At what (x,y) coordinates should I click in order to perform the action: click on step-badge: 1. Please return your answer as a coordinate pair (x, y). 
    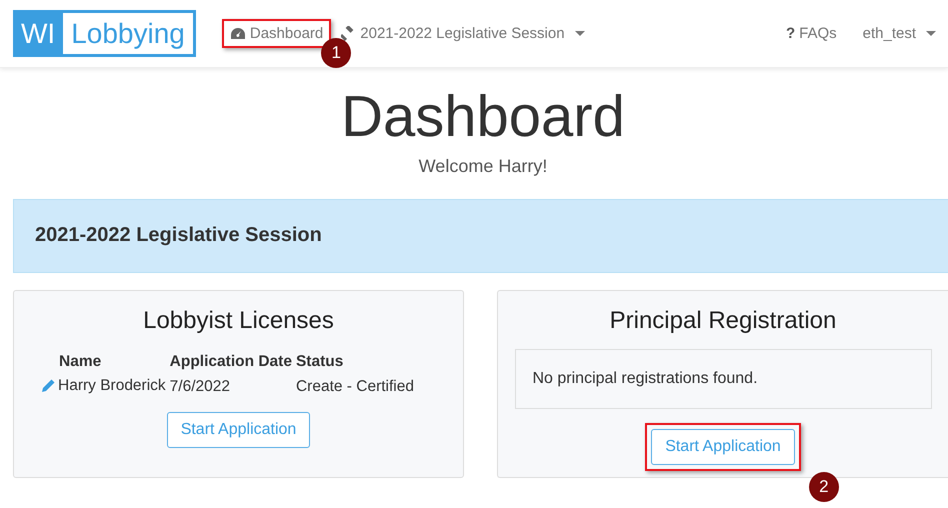
    Looking at the image, I should click on (336, 53).